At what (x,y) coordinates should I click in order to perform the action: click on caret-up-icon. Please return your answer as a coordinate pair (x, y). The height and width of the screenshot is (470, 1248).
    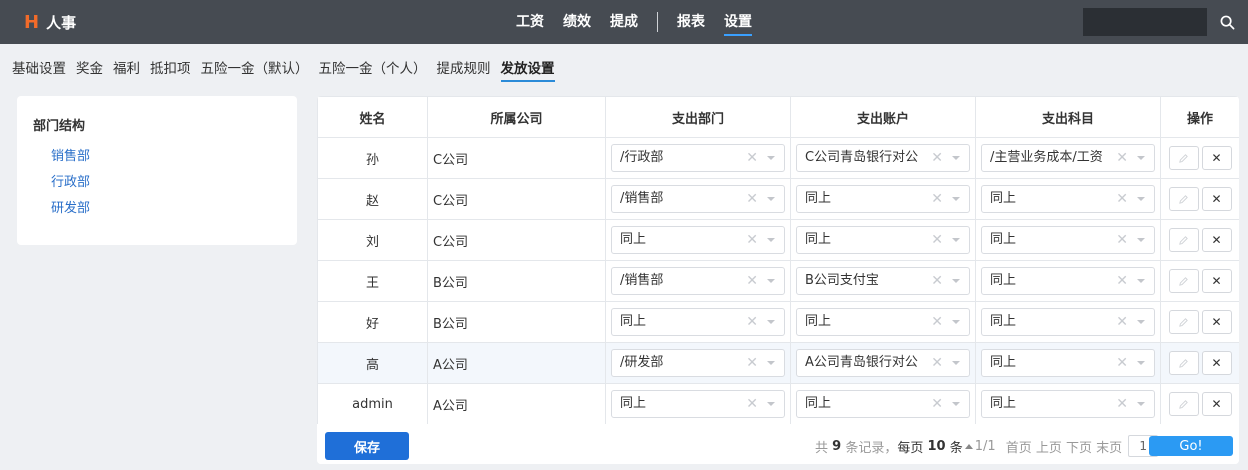
    Looking at the image, I should click on (968, 446).